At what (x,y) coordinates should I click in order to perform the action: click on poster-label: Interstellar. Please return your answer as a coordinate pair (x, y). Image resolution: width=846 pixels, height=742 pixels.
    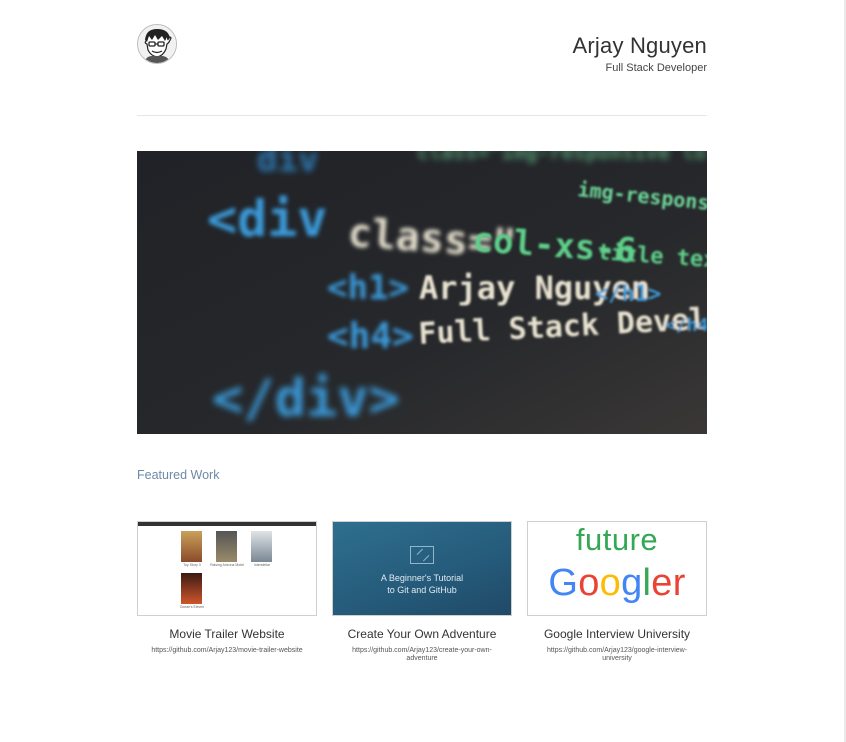
    Looking at the image, I should click on (262, 565).